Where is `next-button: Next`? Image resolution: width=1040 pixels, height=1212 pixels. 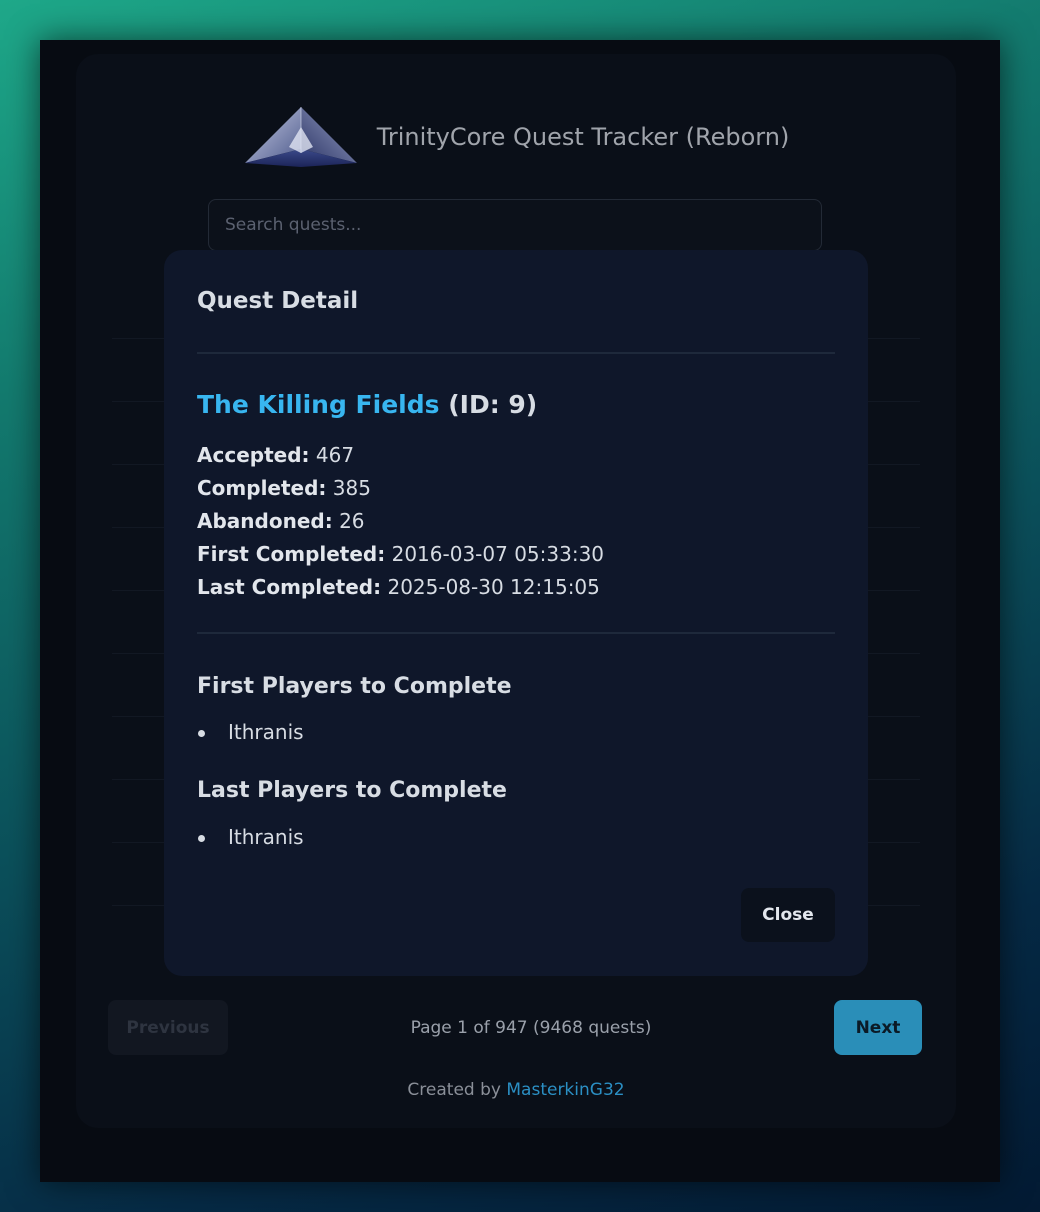
next-button: Next is located at coordinates (878, 1027).